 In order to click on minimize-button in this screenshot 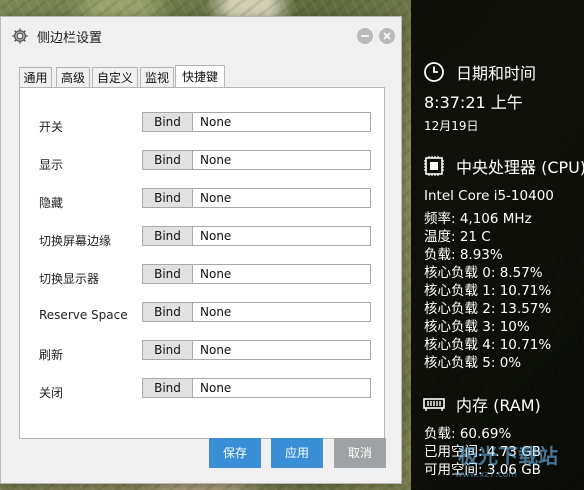, I will do `click(365, 36)`.